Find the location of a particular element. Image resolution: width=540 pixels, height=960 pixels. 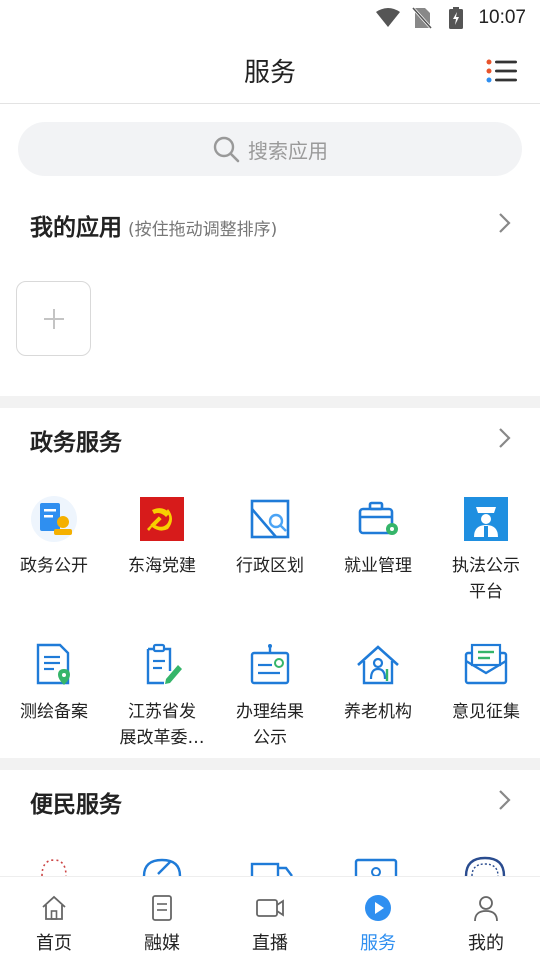

app-label: 行政区划 is located at coordinates (270, 566).